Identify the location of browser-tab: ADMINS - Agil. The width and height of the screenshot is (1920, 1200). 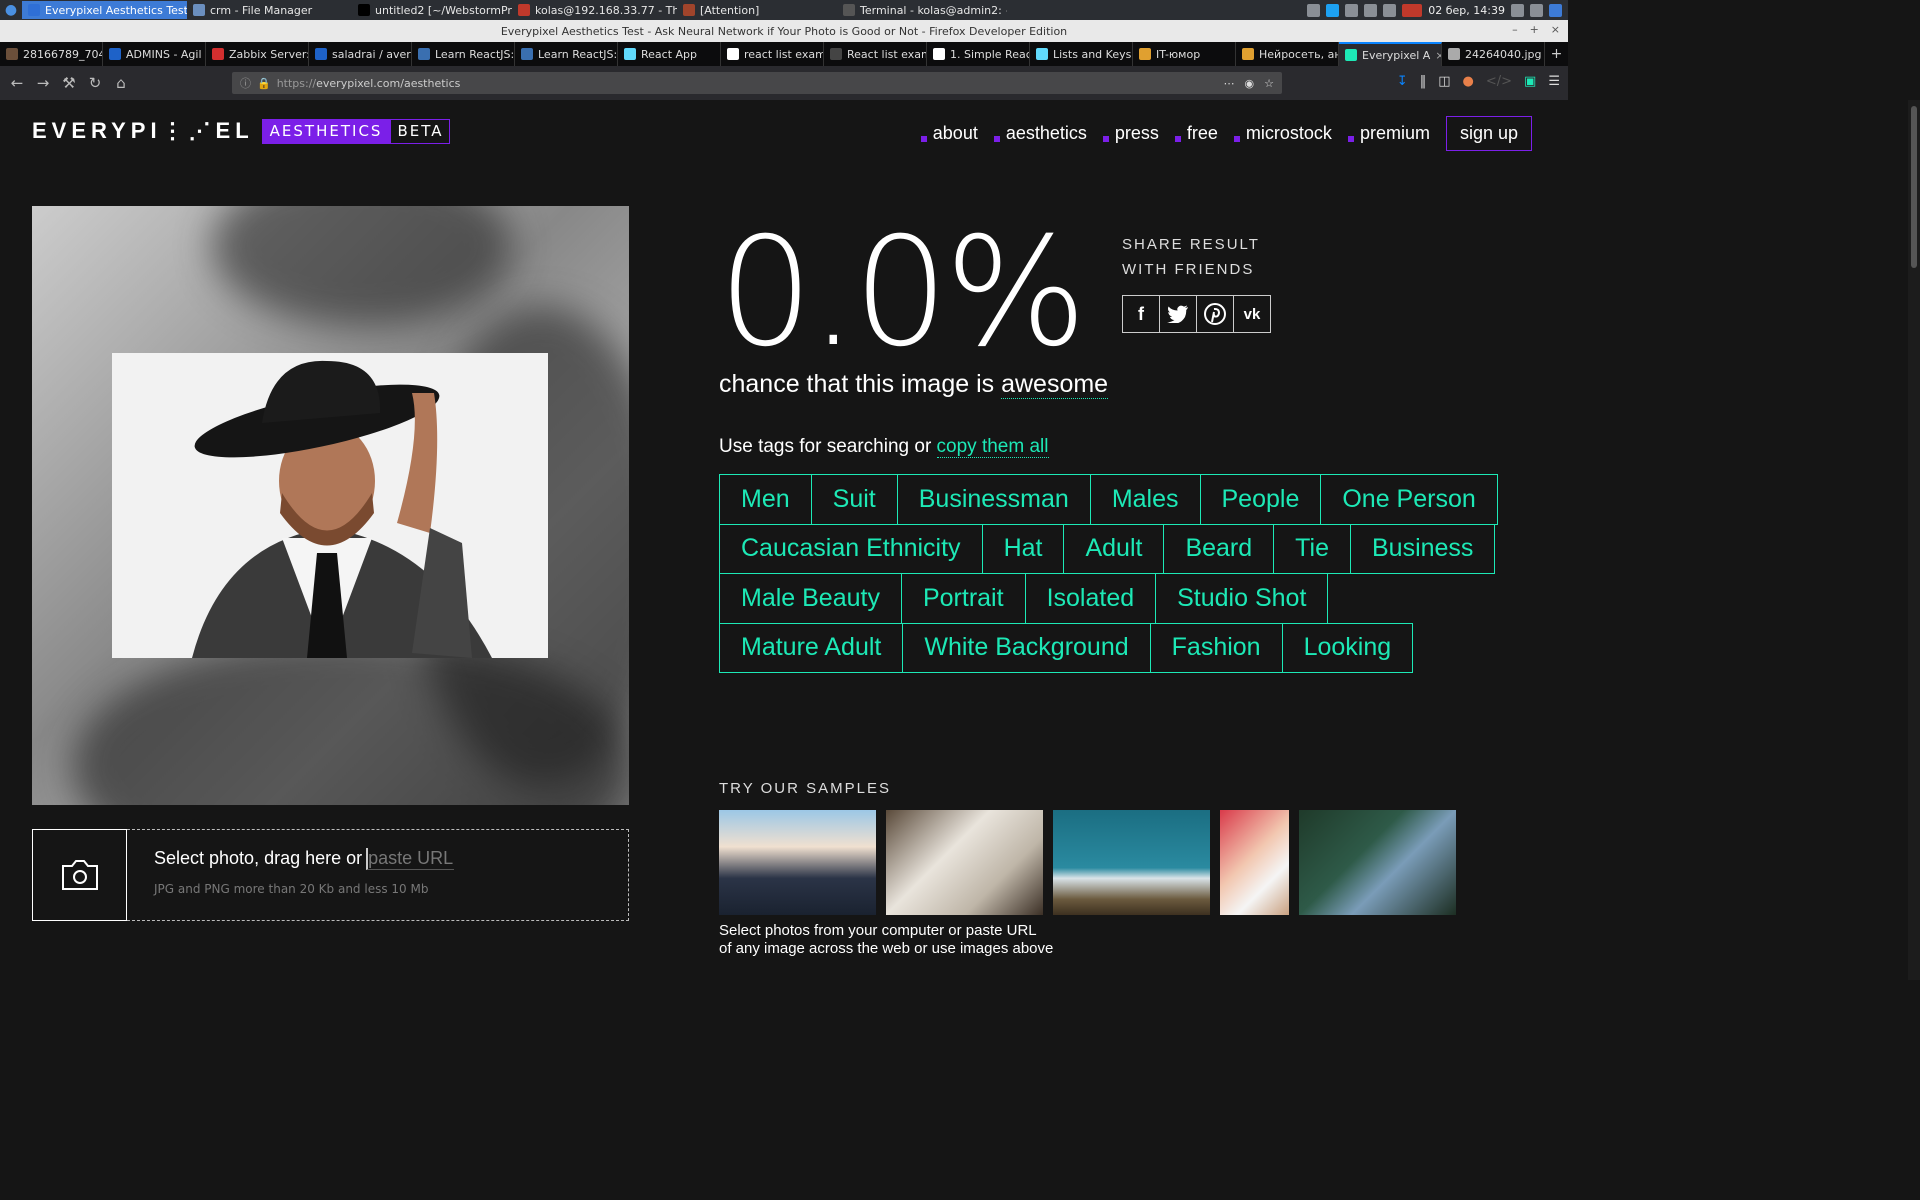
(154, 54).